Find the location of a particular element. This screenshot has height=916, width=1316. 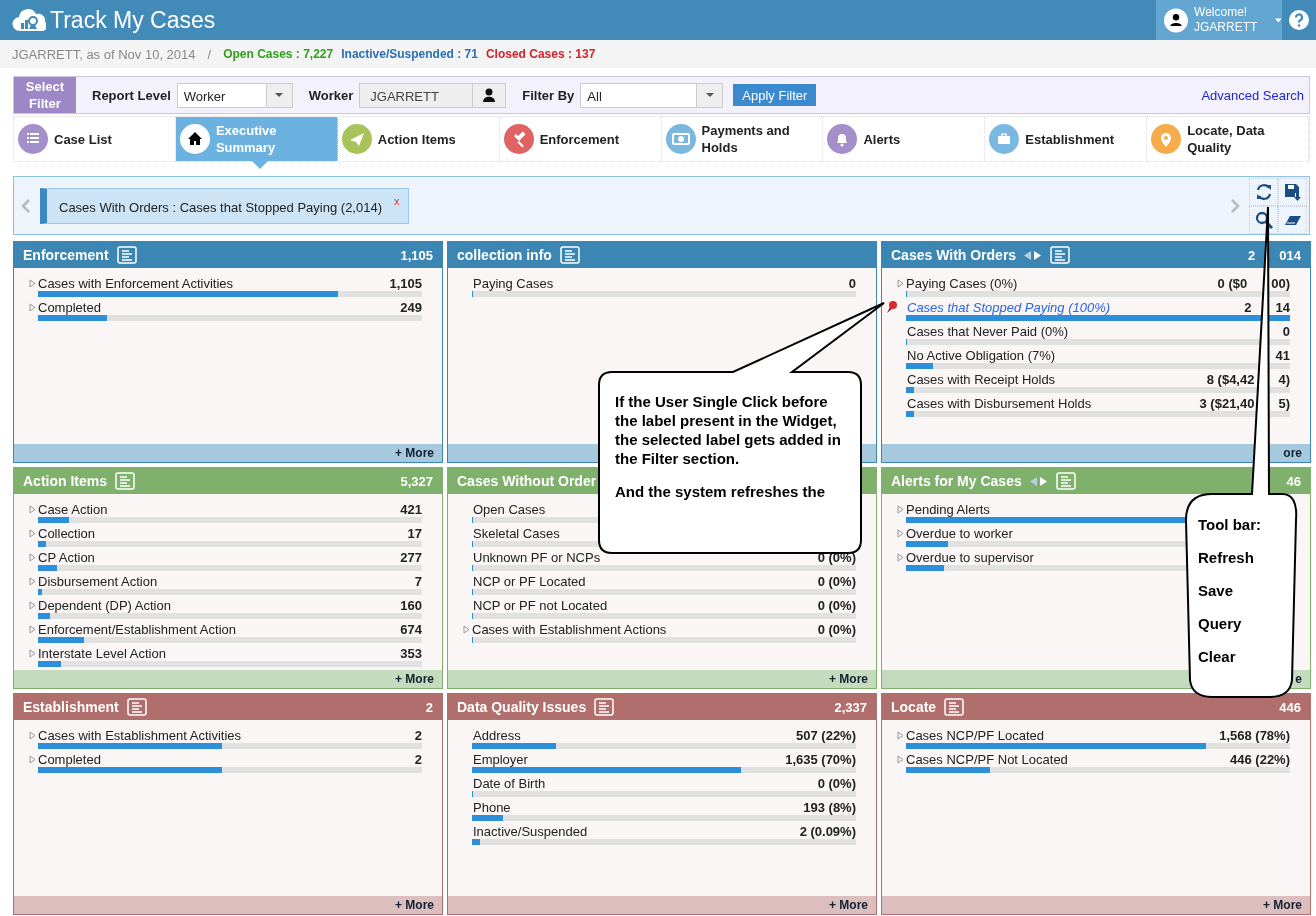

tab: Action Items is located at coordinates (418, 139).